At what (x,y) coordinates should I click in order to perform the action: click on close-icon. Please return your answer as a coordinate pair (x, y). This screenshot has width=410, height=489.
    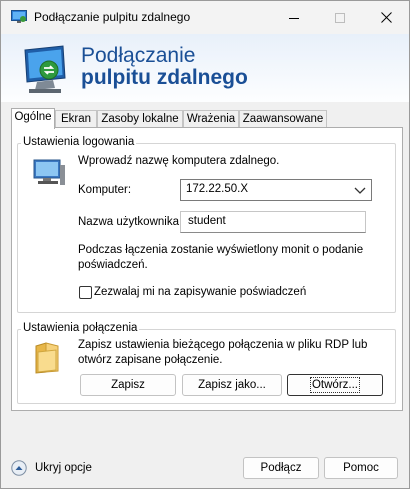
    Looking at the image, I should click on (386, 17).